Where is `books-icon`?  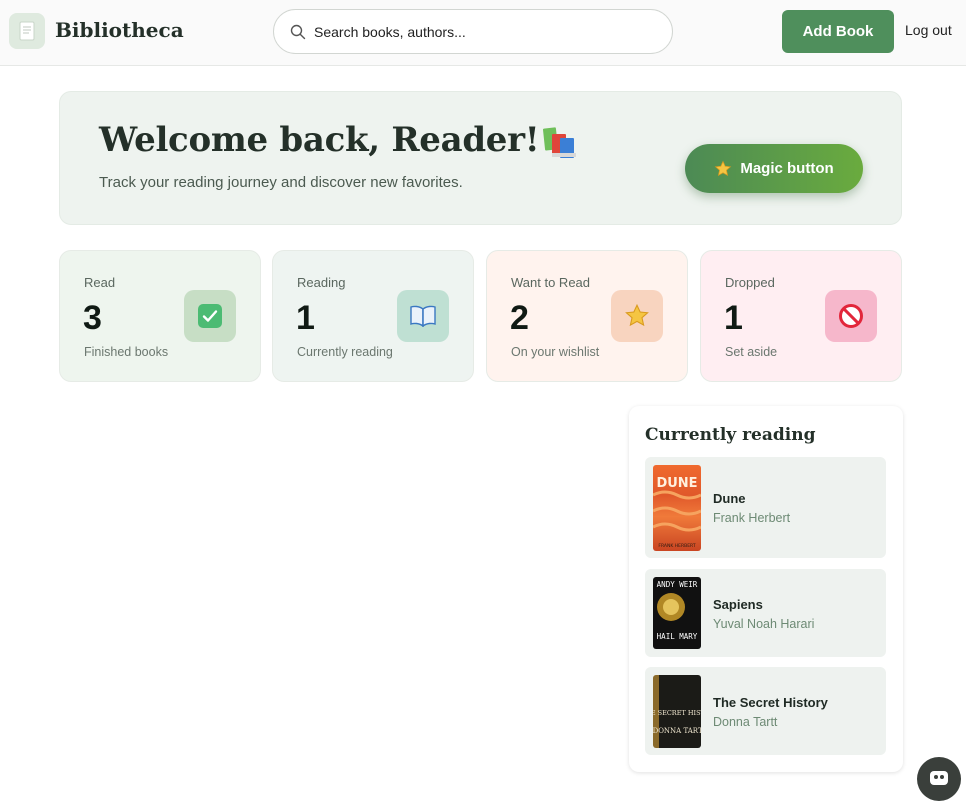 books-icon is located at coordinates (559, 142).